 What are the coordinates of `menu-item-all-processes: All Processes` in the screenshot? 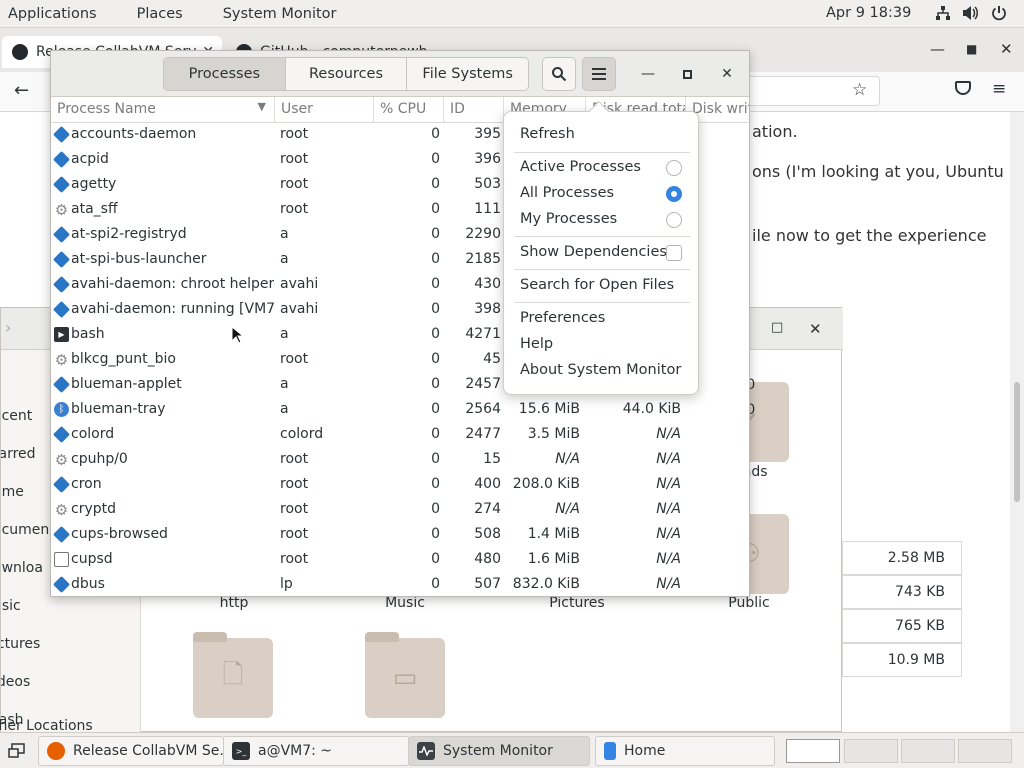 It's located at (602, 194).